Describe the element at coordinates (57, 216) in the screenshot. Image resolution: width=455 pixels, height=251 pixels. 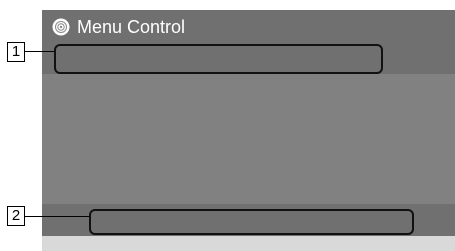
I see `callout-2-leader-line` at that location.